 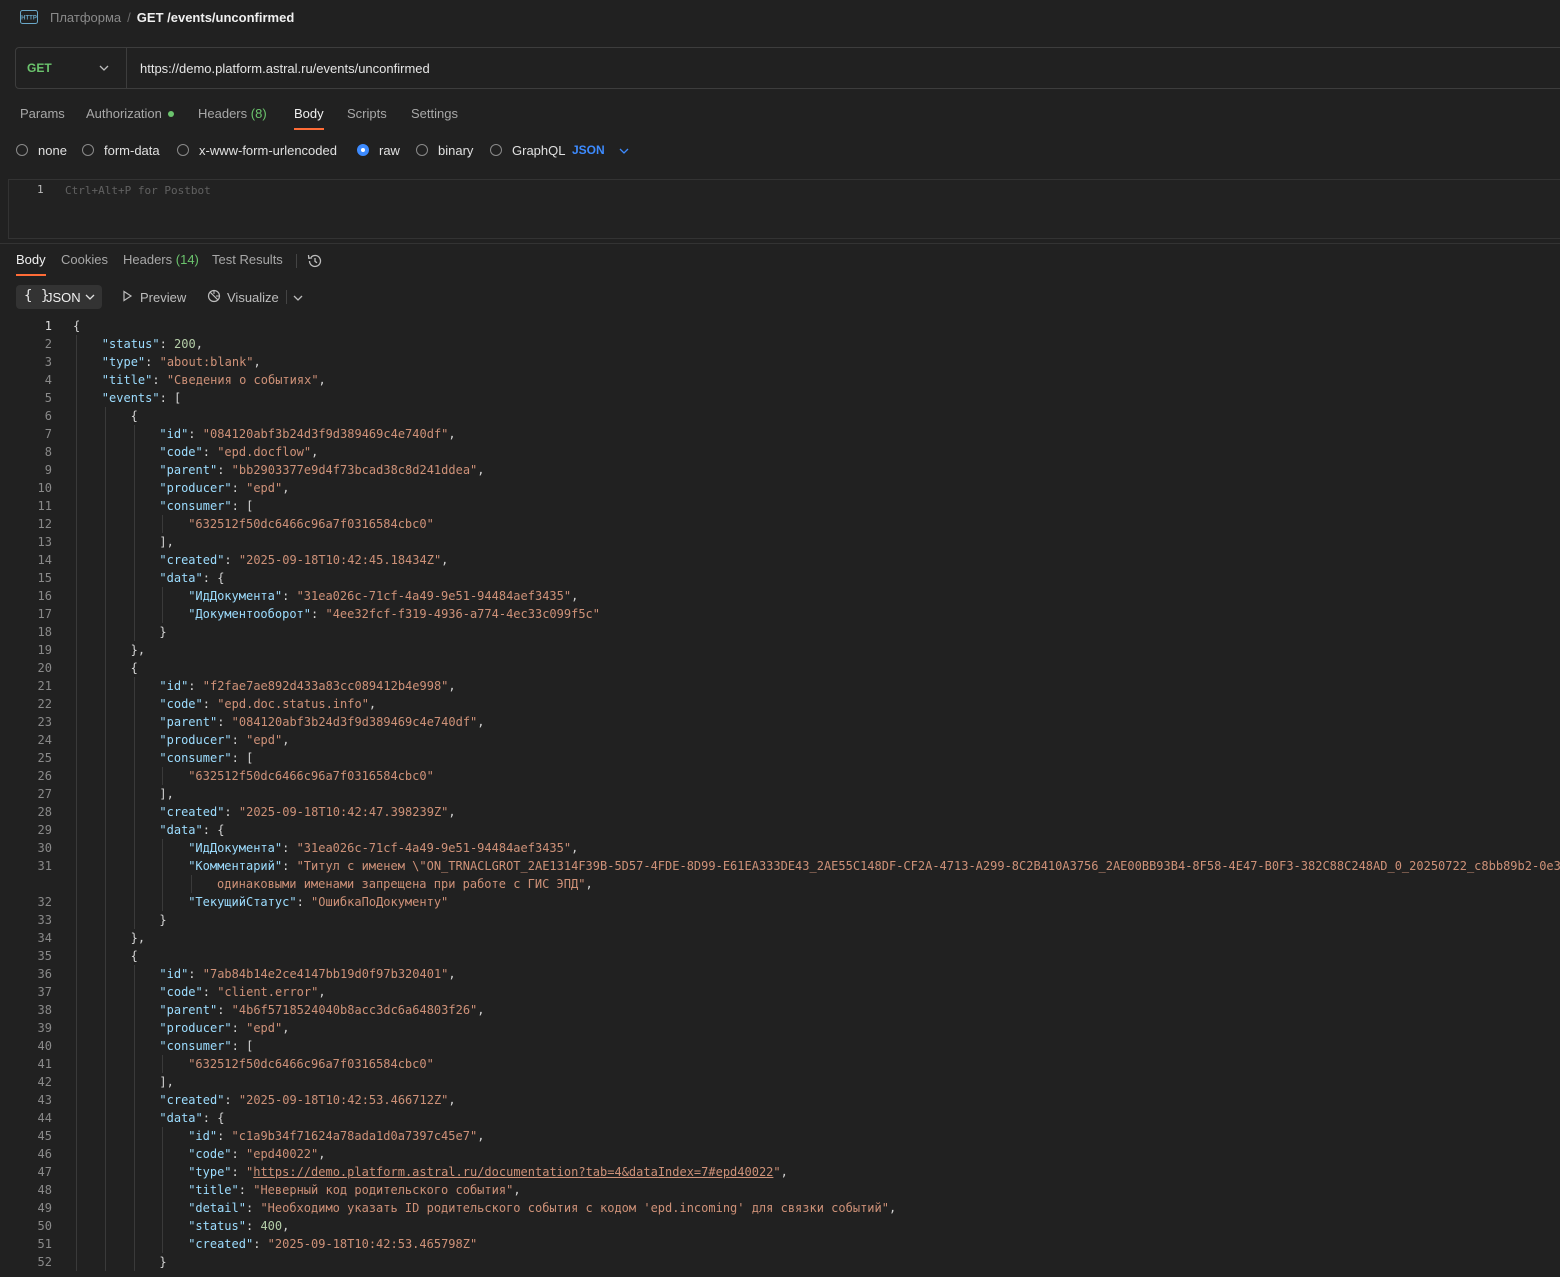 What do you see at coordinates (780, 1028) in the screenshot?
I see `code-line: 39 "producer": "epd",` at bounding box center [780, 1028].